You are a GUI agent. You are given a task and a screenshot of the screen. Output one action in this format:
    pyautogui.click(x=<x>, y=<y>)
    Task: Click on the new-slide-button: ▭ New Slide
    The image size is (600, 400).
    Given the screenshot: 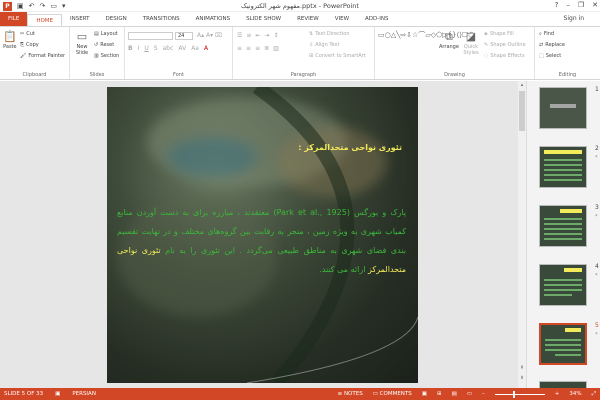 What is the action you would take?
    pyautogui.click(x=82, y=43)
    